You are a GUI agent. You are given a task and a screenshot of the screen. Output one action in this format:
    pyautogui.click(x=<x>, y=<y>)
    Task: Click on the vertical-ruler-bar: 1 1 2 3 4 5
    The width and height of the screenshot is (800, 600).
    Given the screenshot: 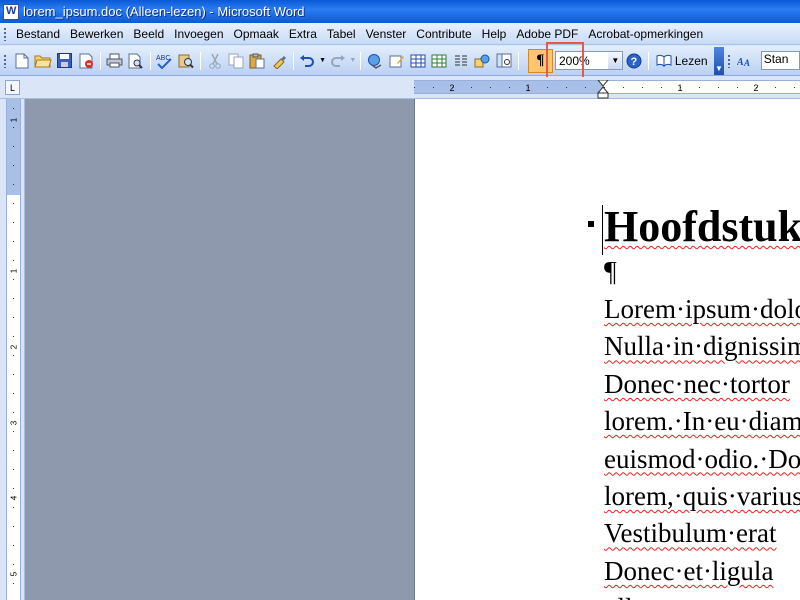 What is the action you would take?
    pyautogui.click(x=12, y=349)
    